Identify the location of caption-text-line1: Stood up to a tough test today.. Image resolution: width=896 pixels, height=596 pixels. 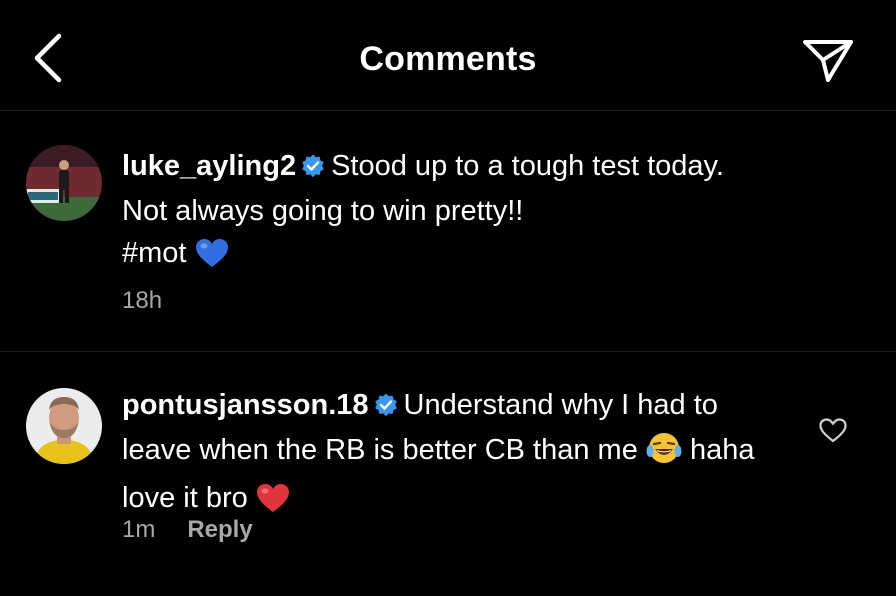
(527, 166).